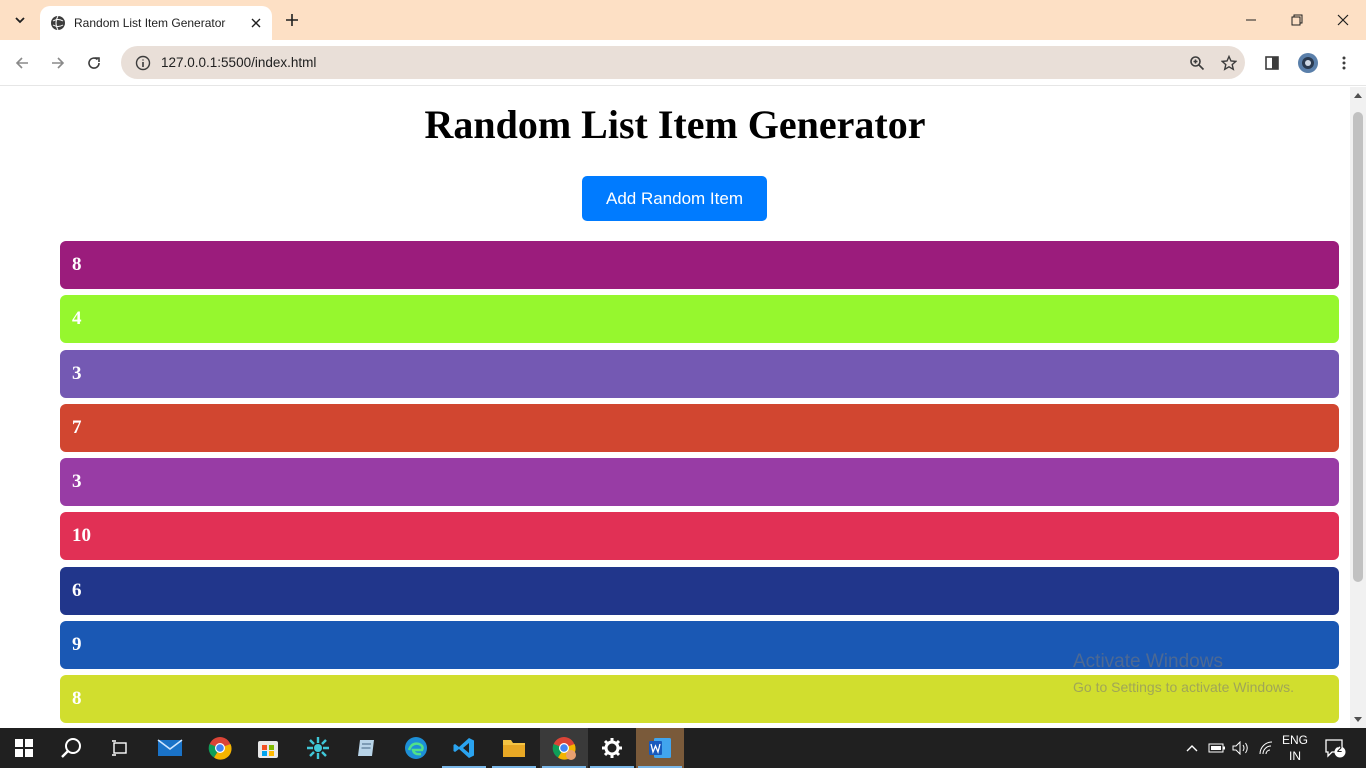  What do you see at coordinates (143, 63) in the screenshot?
I see `site-info-icon` at bounding box center [143, 63].